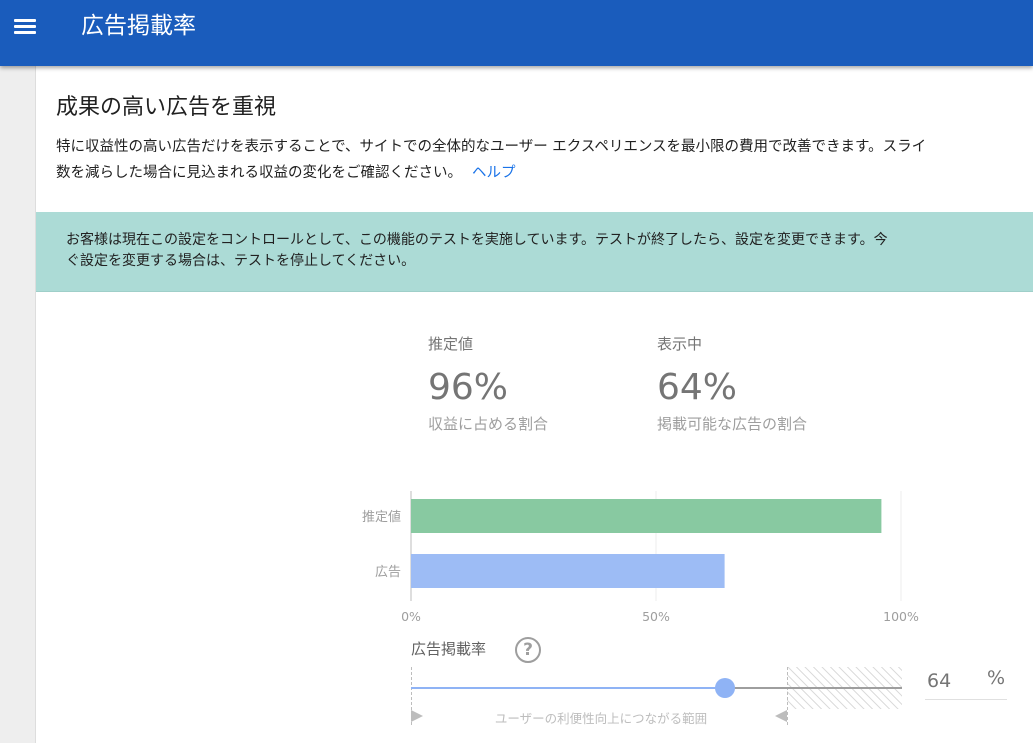 The height and width of the screenshot is (743, 1033). What do you see at coordinates (494, 173) in the screenshot?
I see `help-link: ヘルプ` at bounding box center [494, 173].